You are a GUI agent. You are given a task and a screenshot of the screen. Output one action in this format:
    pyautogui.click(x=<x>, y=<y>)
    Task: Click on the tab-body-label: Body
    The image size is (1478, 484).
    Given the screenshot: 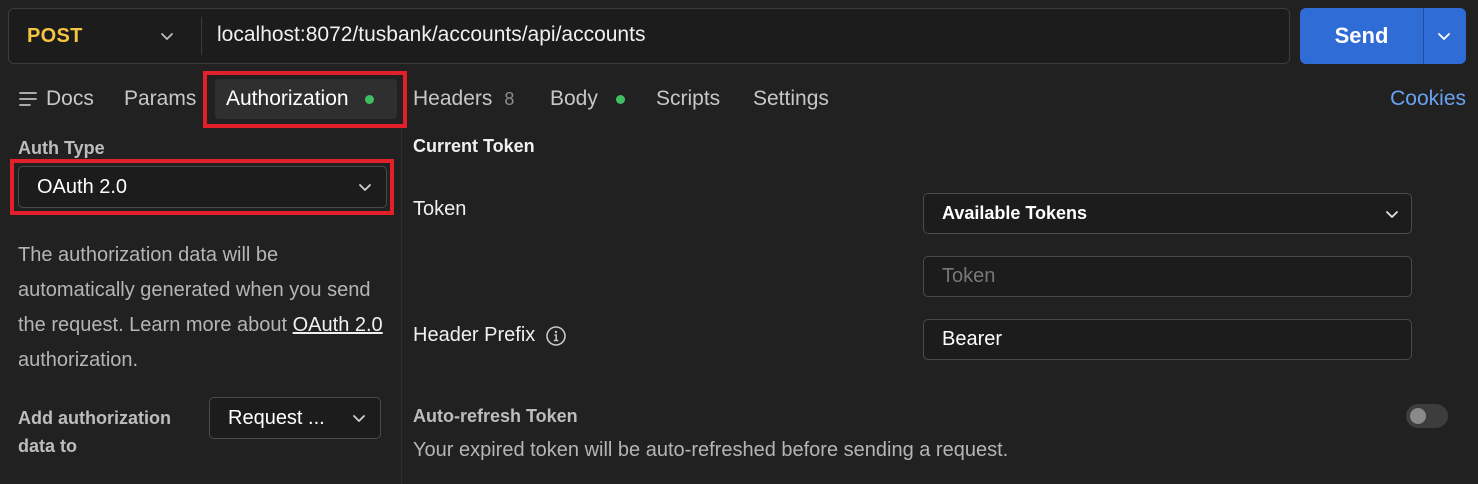 What is the action you would take?
    pyautogui.click(x=574, y=98)
    